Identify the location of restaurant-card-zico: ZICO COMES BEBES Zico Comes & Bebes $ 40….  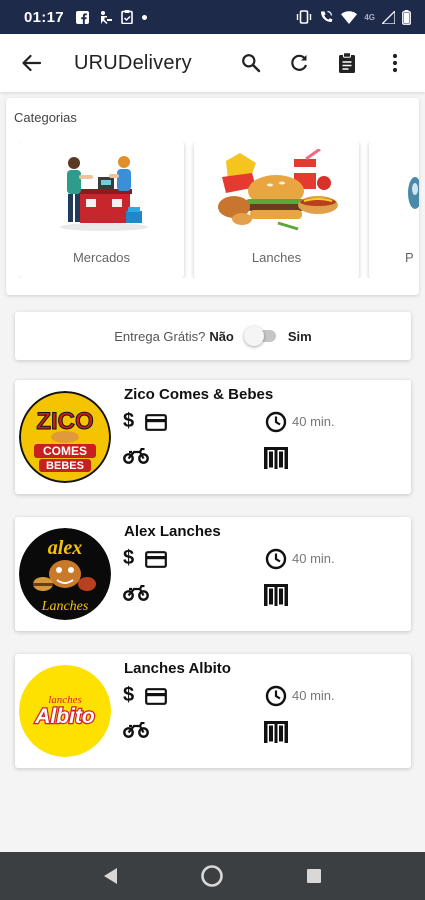
(213, 437).